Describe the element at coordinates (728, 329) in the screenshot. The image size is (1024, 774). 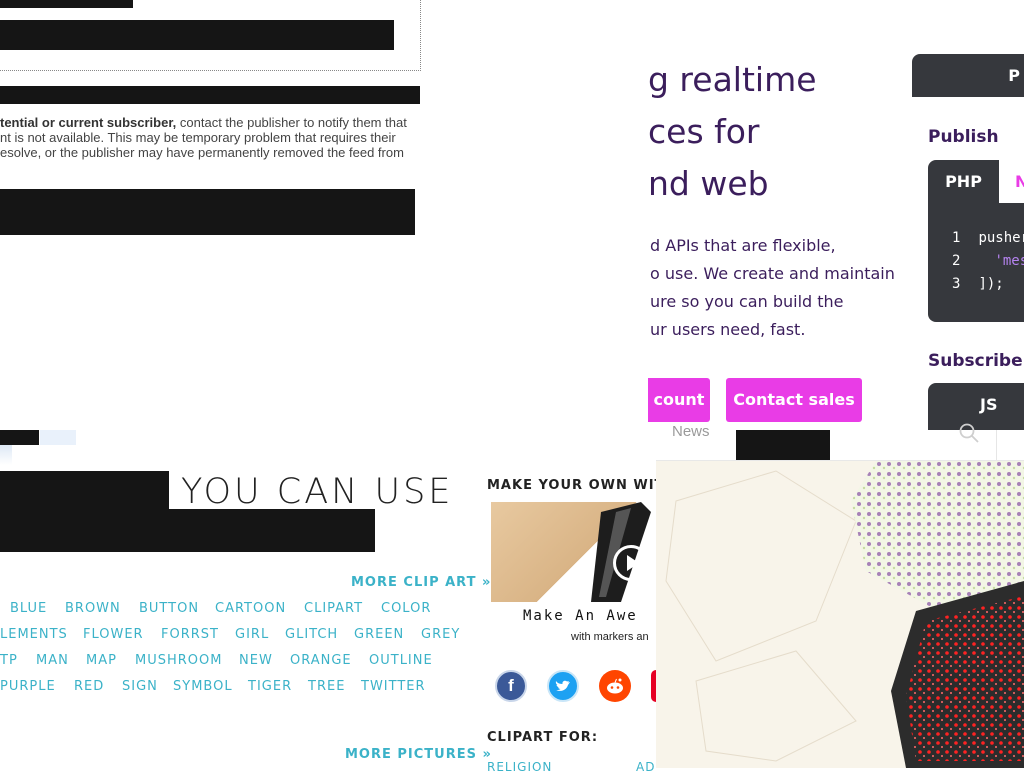
I see `hero-desc-4: ur users need, fast.` at that location.